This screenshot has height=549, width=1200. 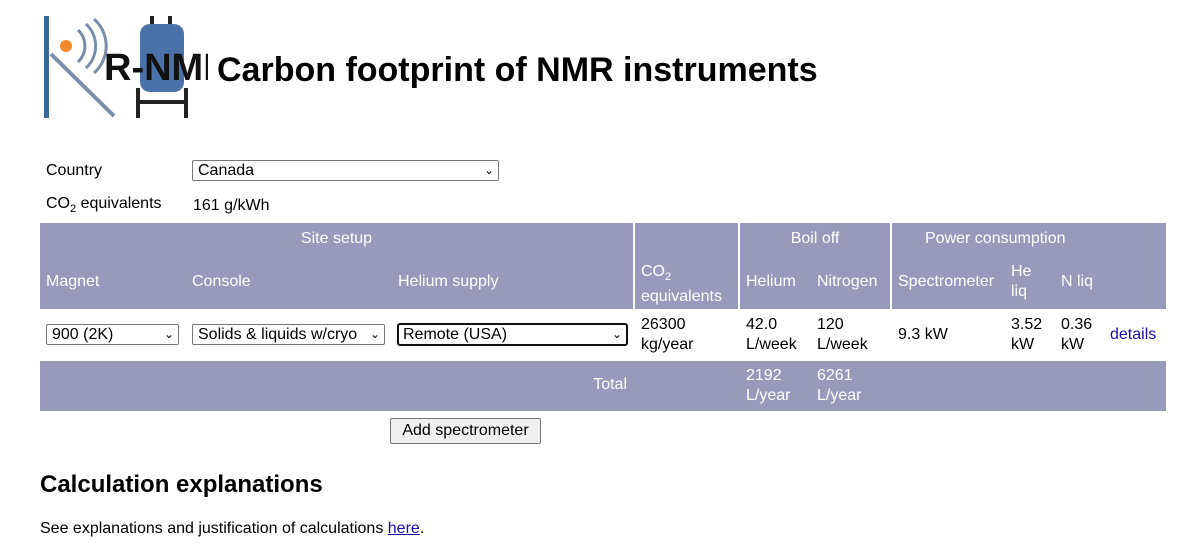 What do you see at coordinates (768, 385) in the screenshot?
I see `total-helium: 2192 L/year` at bounding box center [768, 385].